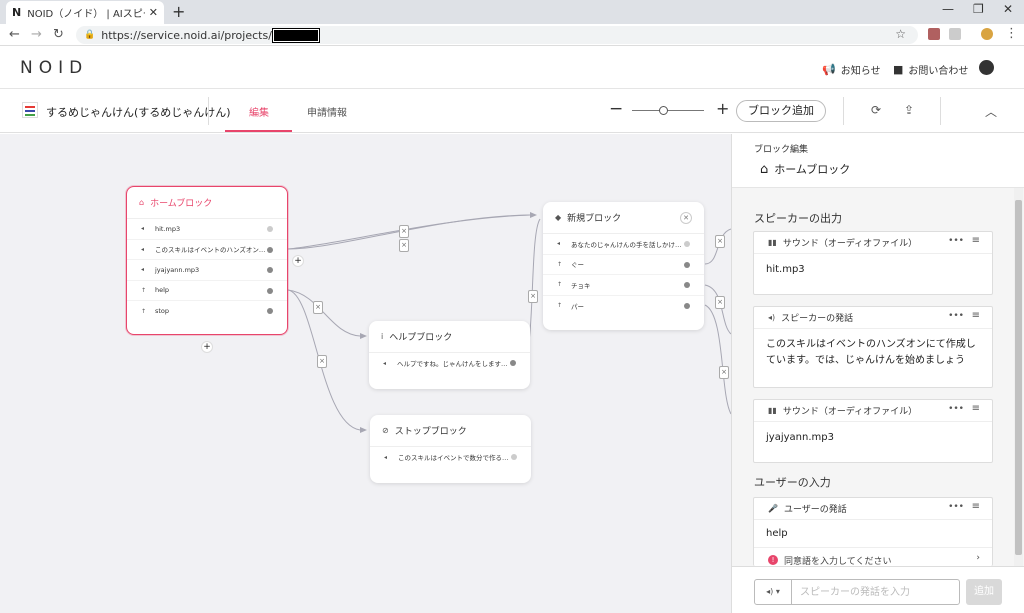  Describe the element at coordinates (875, 592) in the screenshot. I see `speaker-utterance-input` at that location.